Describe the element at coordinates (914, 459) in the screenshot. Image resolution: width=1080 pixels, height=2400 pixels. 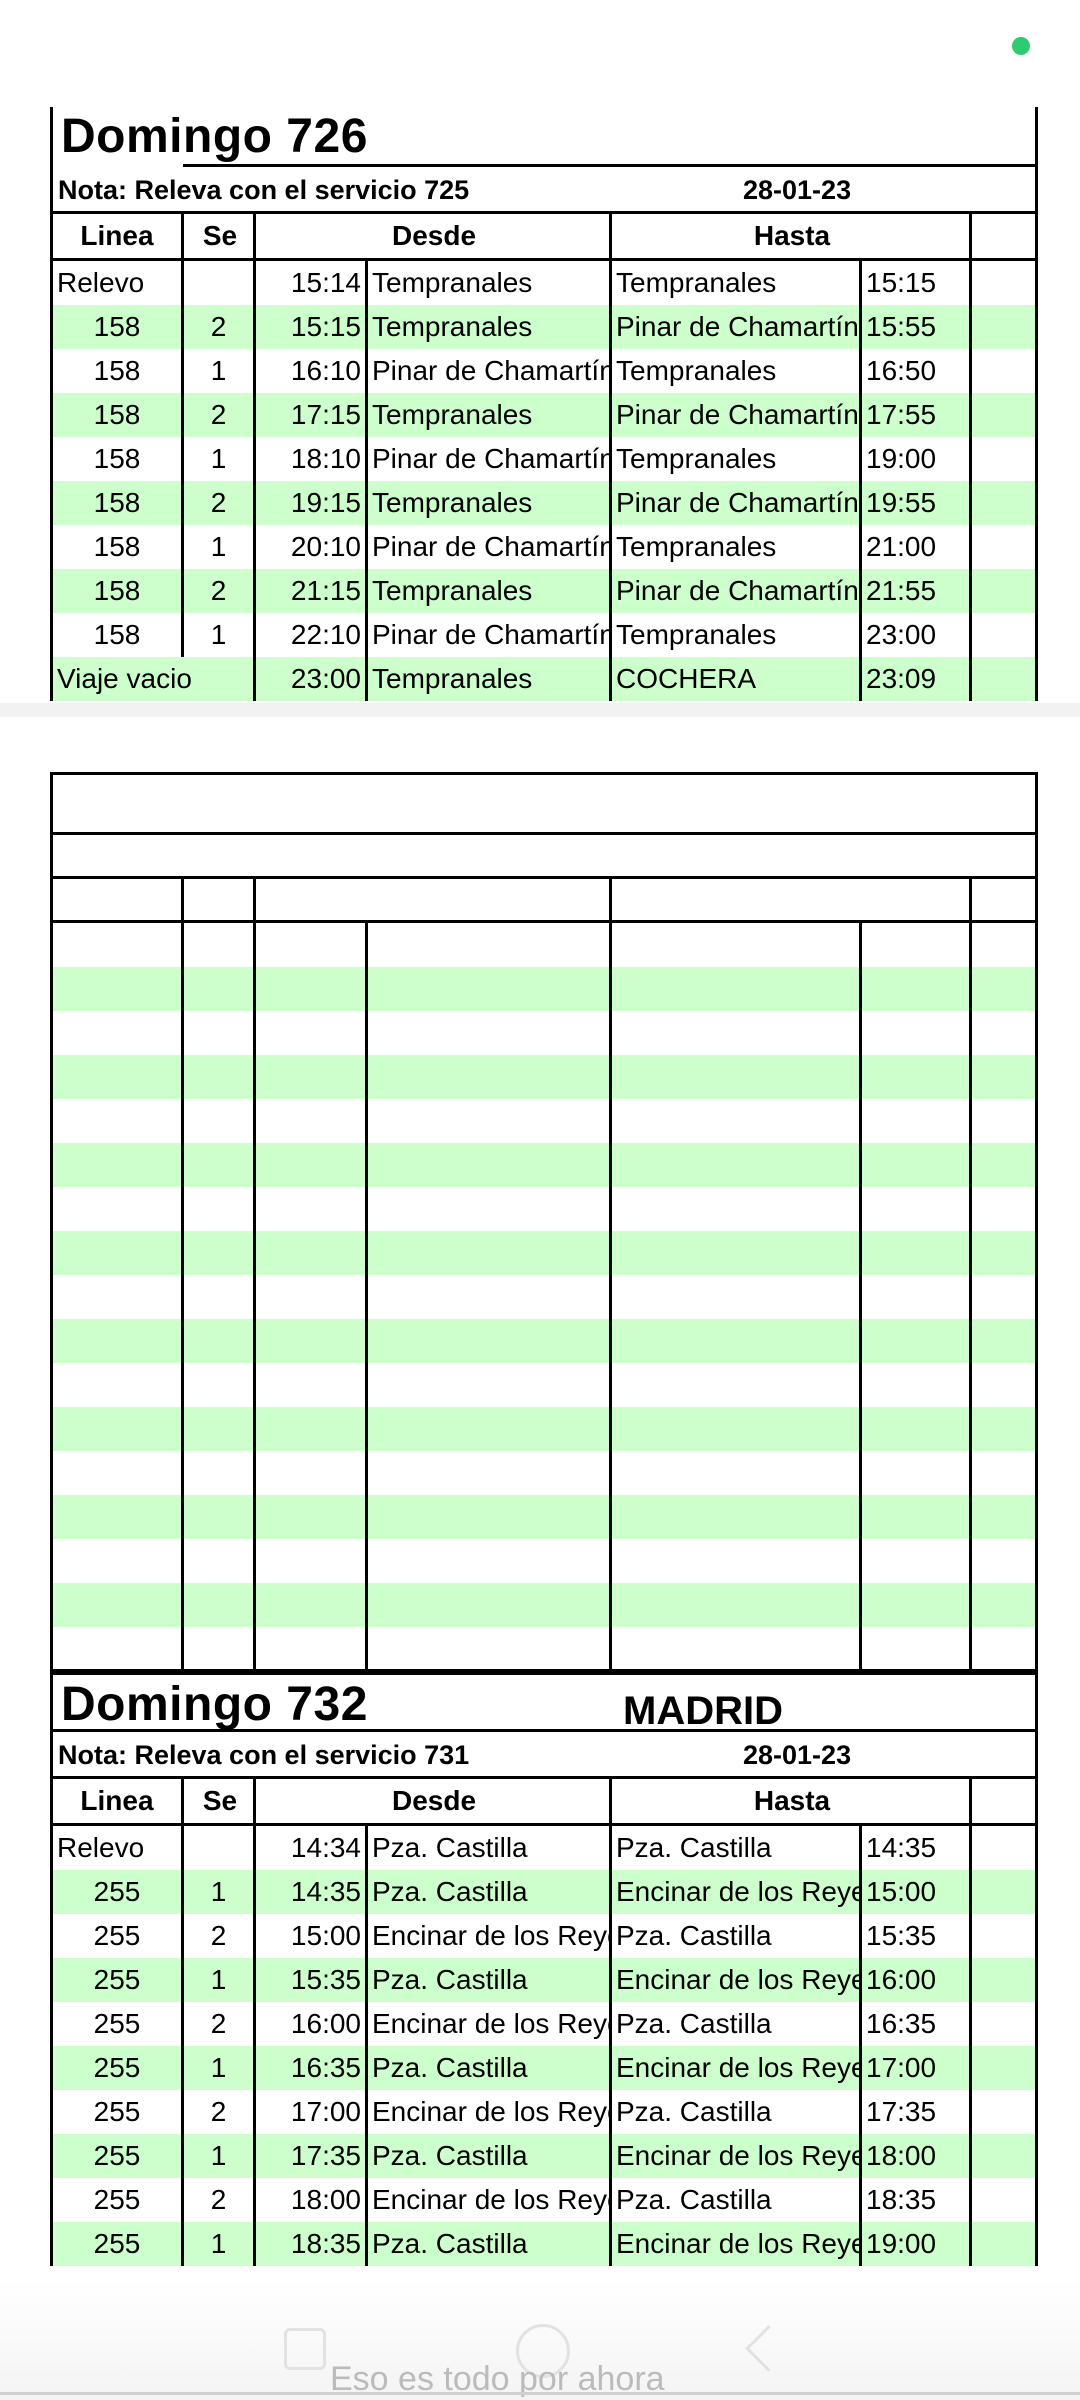
I see `cell-arrival-time: 19:00` at that location.